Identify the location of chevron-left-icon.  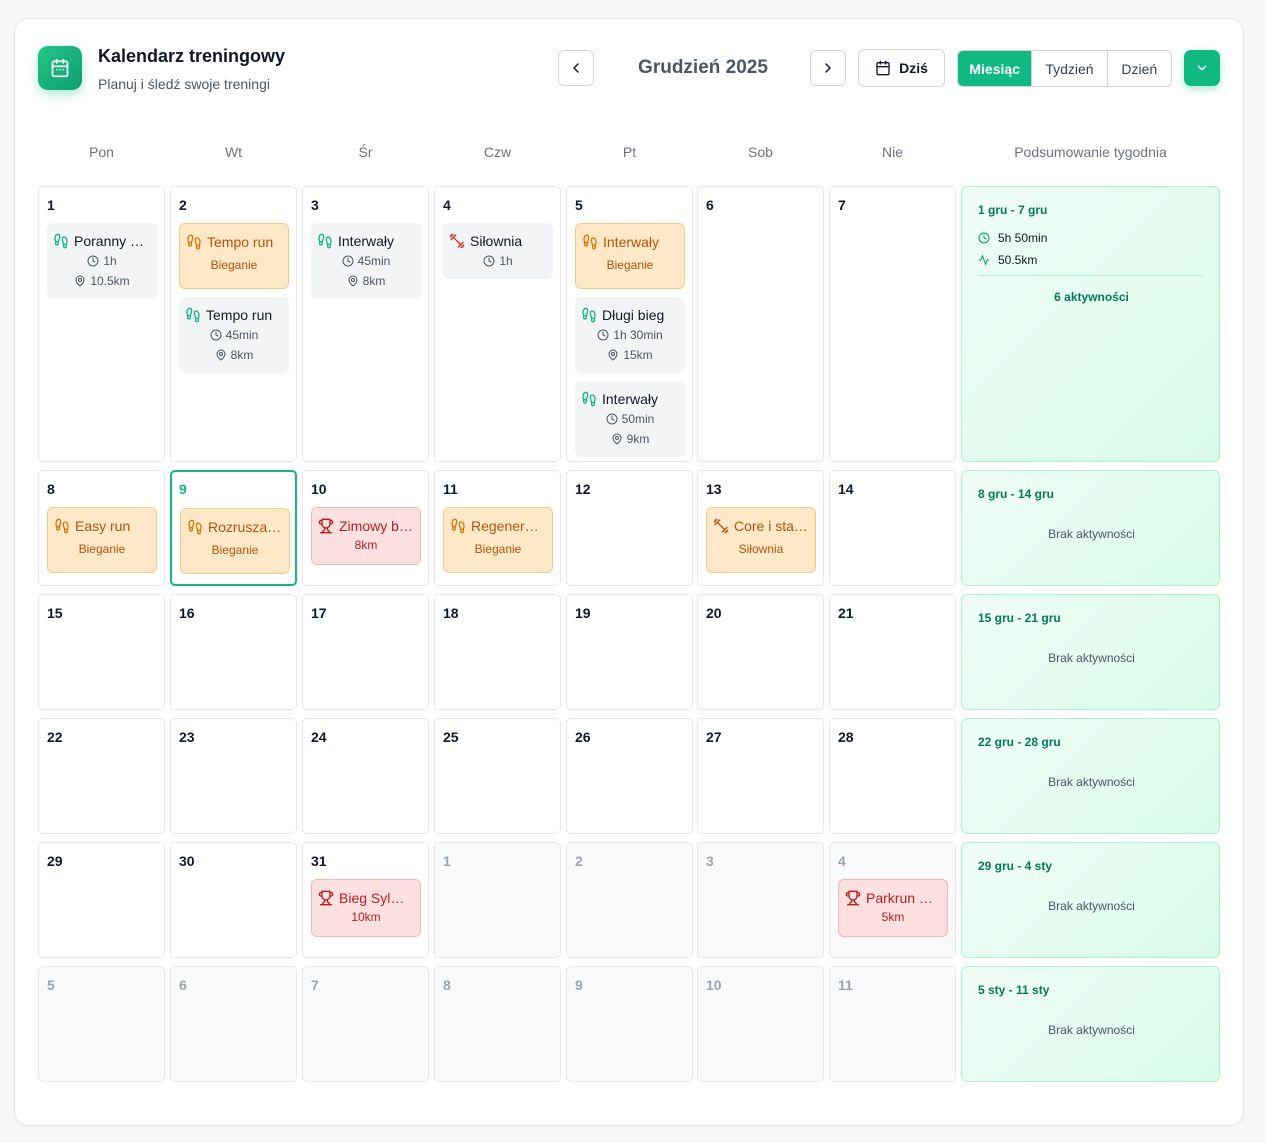
(576, 68).